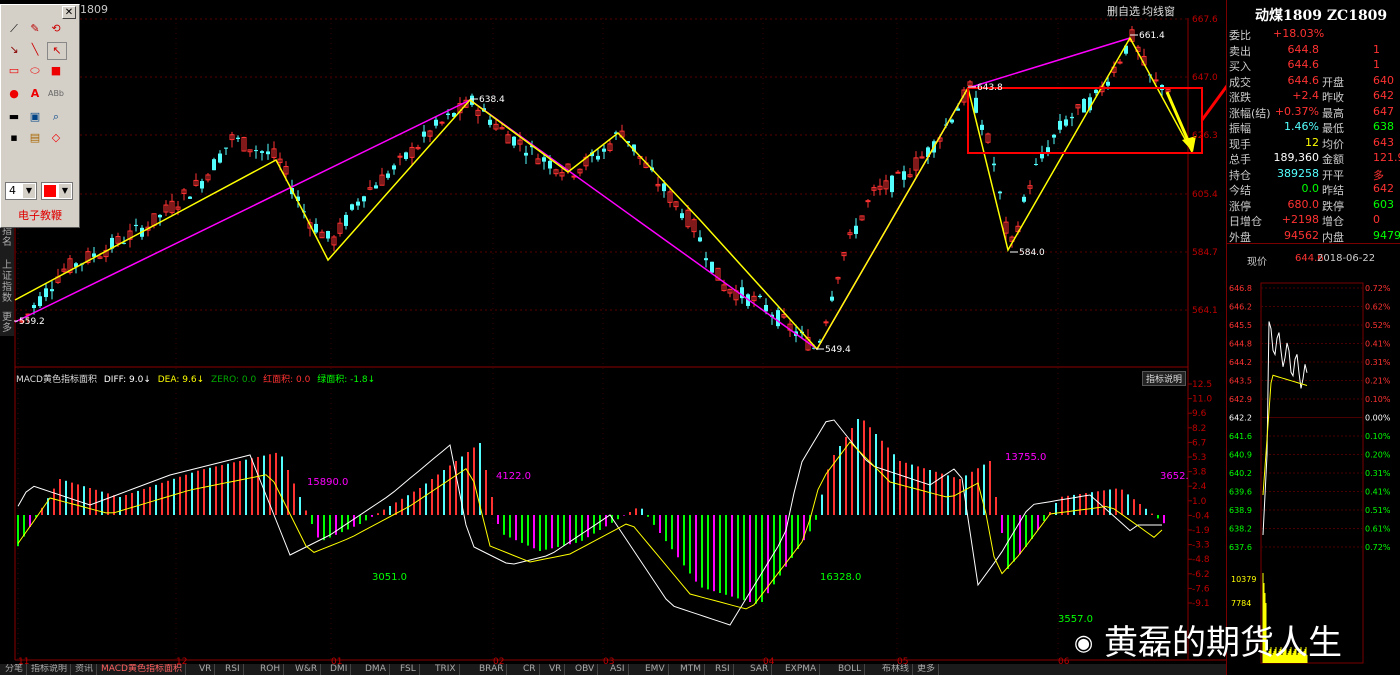 The height and width of the screenshot is (675, 1400). I want to click on quote-value: 389258, so click(1298, 173).